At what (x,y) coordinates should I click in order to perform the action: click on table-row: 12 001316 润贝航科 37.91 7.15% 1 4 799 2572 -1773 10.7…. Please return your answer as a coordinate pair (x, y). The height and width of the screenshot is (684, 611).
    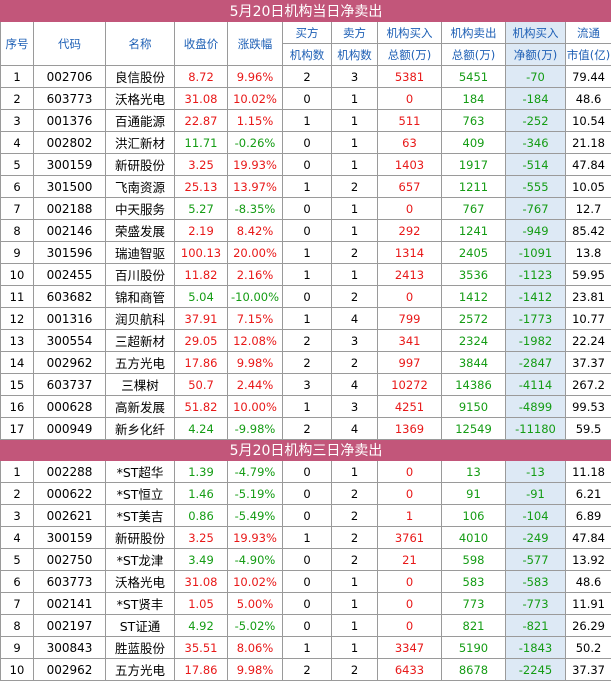
    Looking at the image, I should click on (305, 318).